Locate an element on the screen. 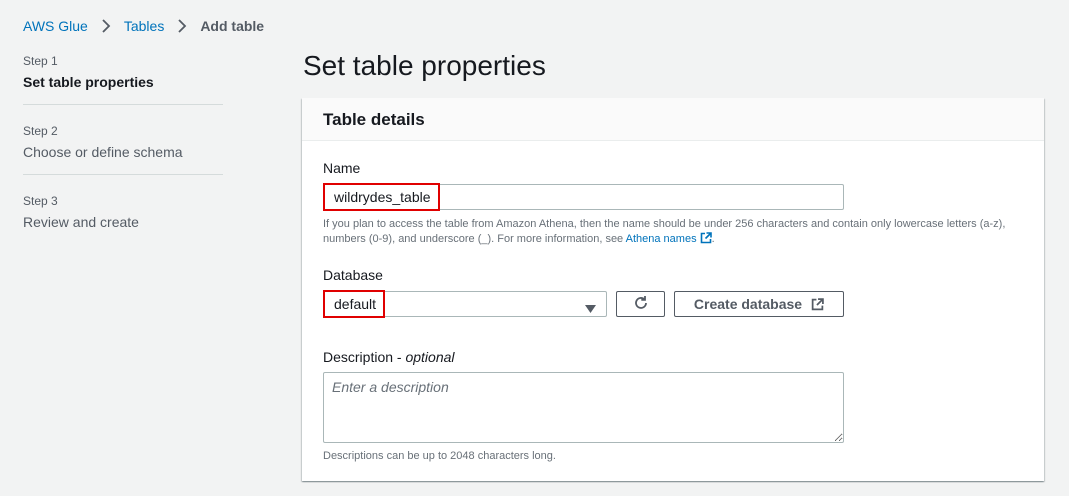  create-database-button: Create database is located at coordinates (759, 304).